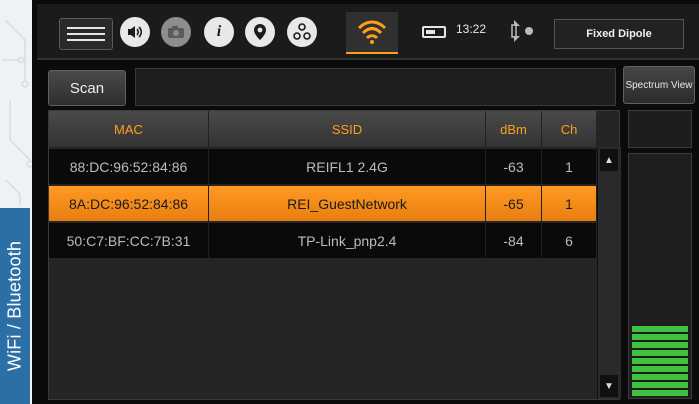  I want to click on info-icon: i, so click(219, 32).